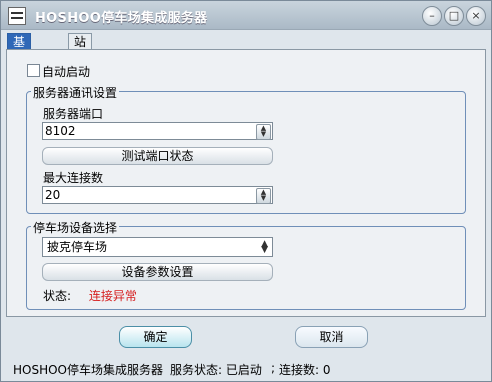  Describe the element at coordinates (75, 227) in the screenshot. I see `parking-device-title: 停车场设备选择` at that location.